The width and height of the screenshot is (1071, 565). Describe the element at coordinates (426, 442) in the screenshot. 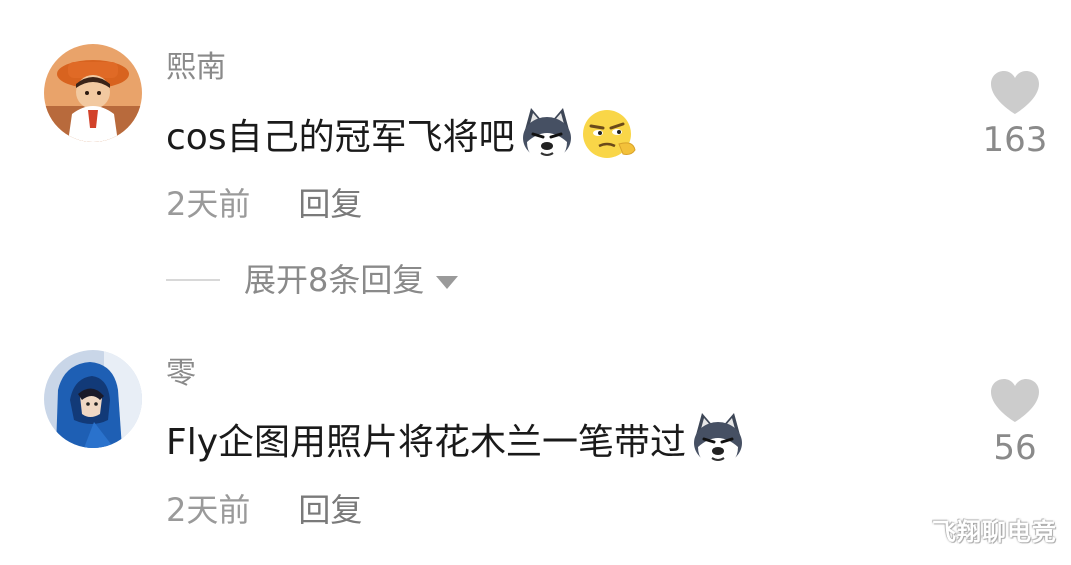

I see `comment-text: Fly企图用照片将花木兰一笔带过` at that location.